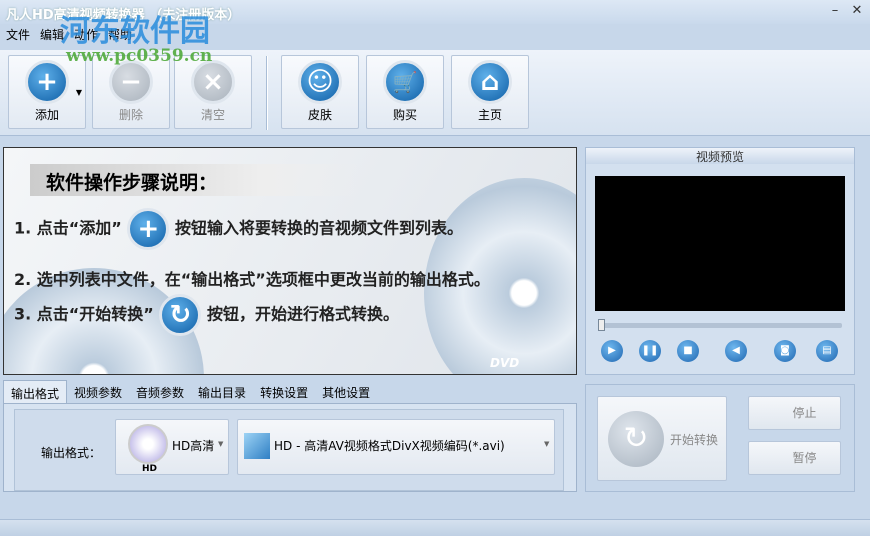 The width and height of the screenshot is (870, 536). What do you see at coordinates (857, 11) in the screenshot?
I see `close-button: ✕` at bounding box center [857, 11].